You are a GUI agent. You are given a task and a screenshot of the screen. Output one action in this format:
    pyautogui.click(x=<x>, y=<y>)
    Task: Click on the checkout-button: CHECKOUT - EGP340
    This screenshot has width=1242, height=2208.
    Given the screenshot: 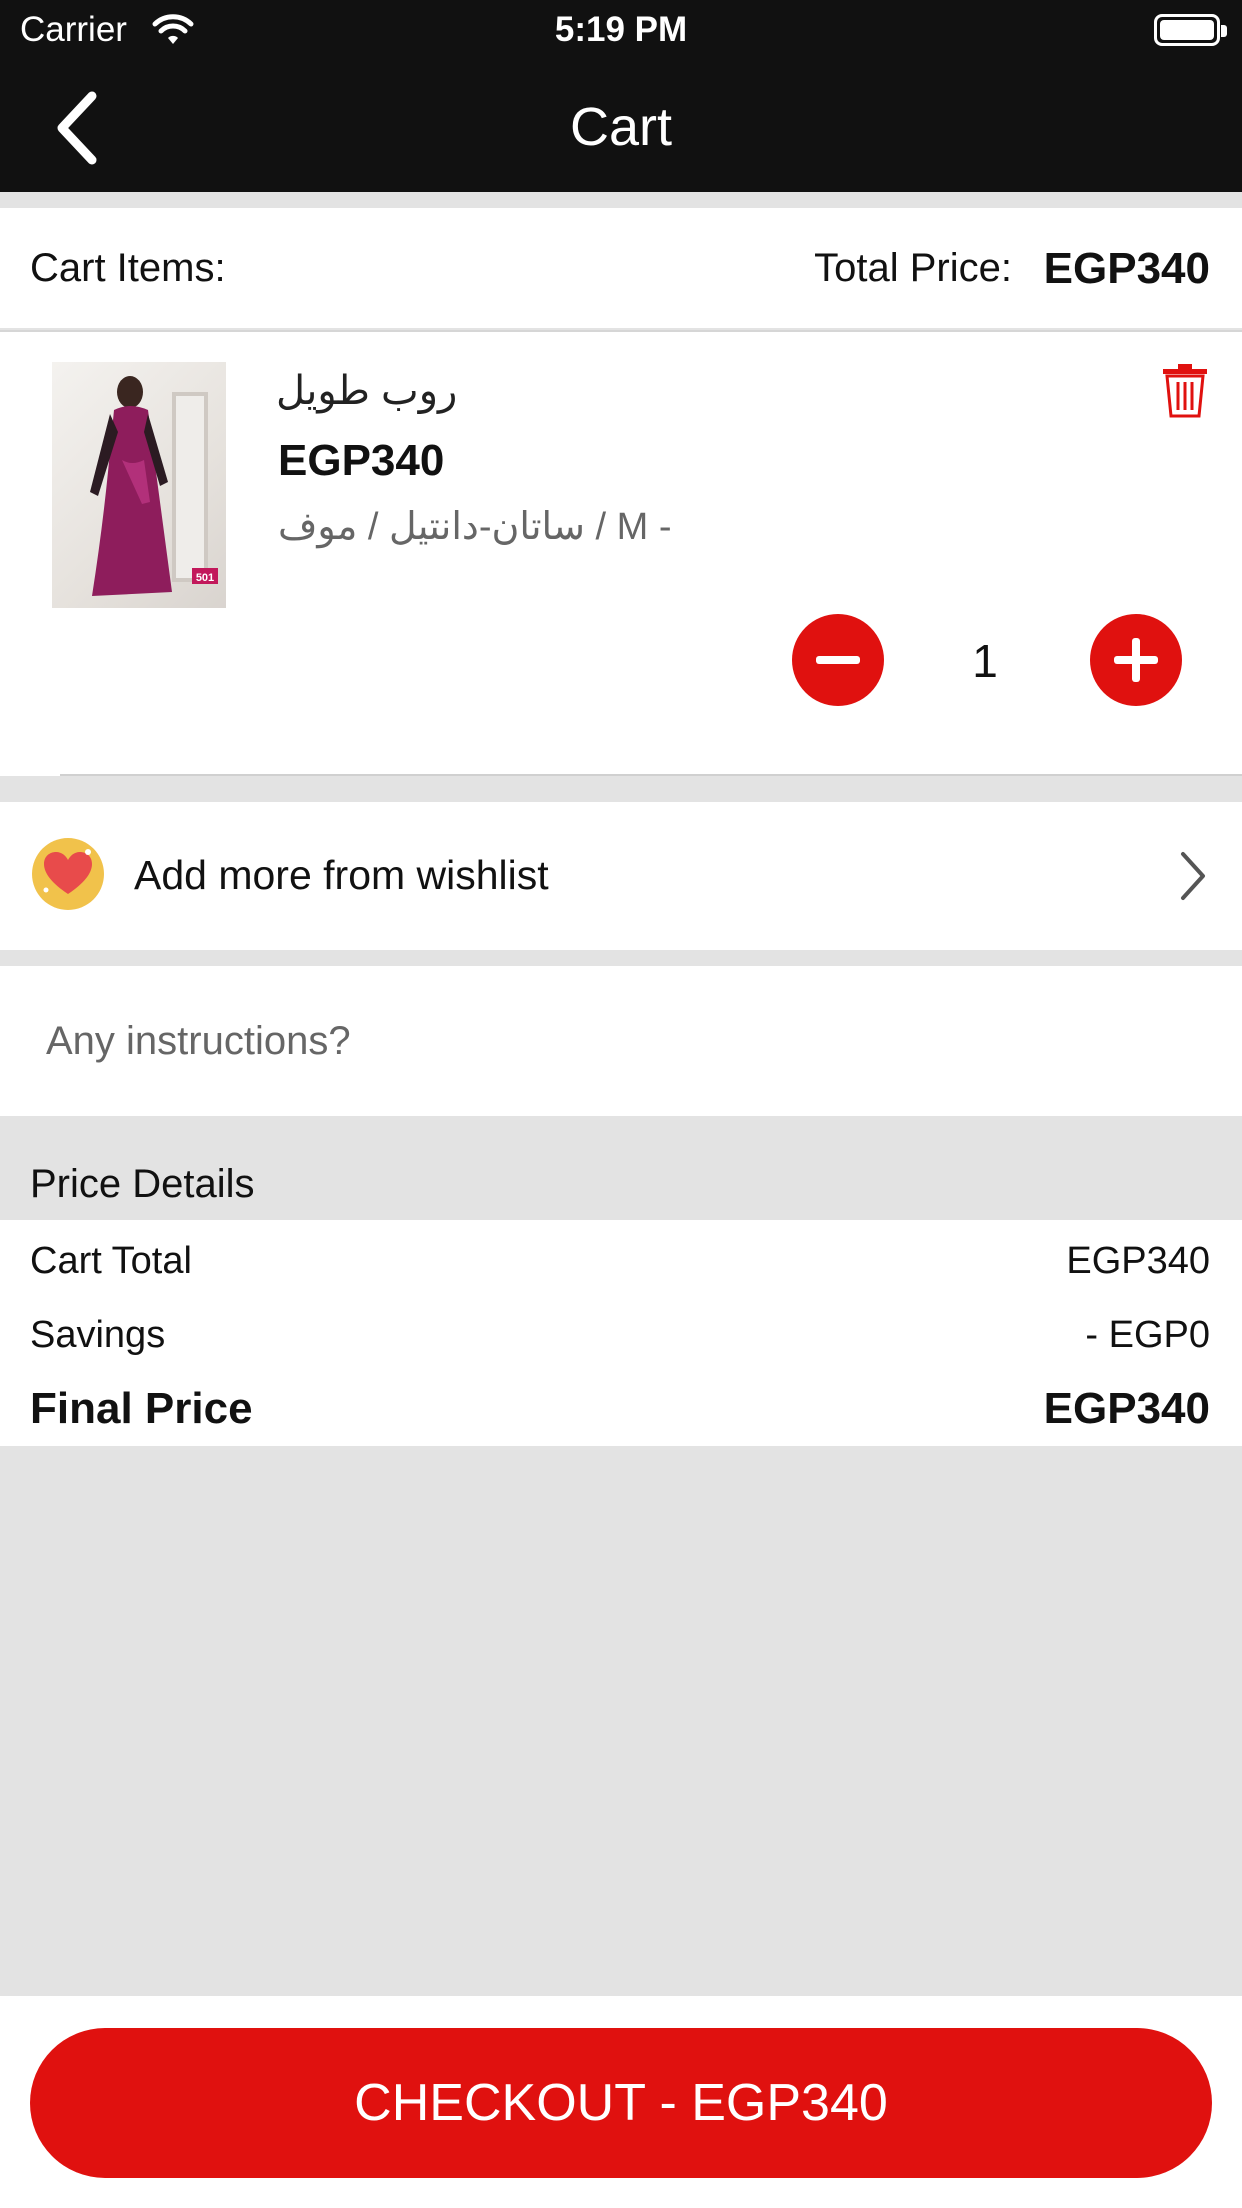 What is the action you would take?
    pyautogui.click(x=621, y=2103)
    